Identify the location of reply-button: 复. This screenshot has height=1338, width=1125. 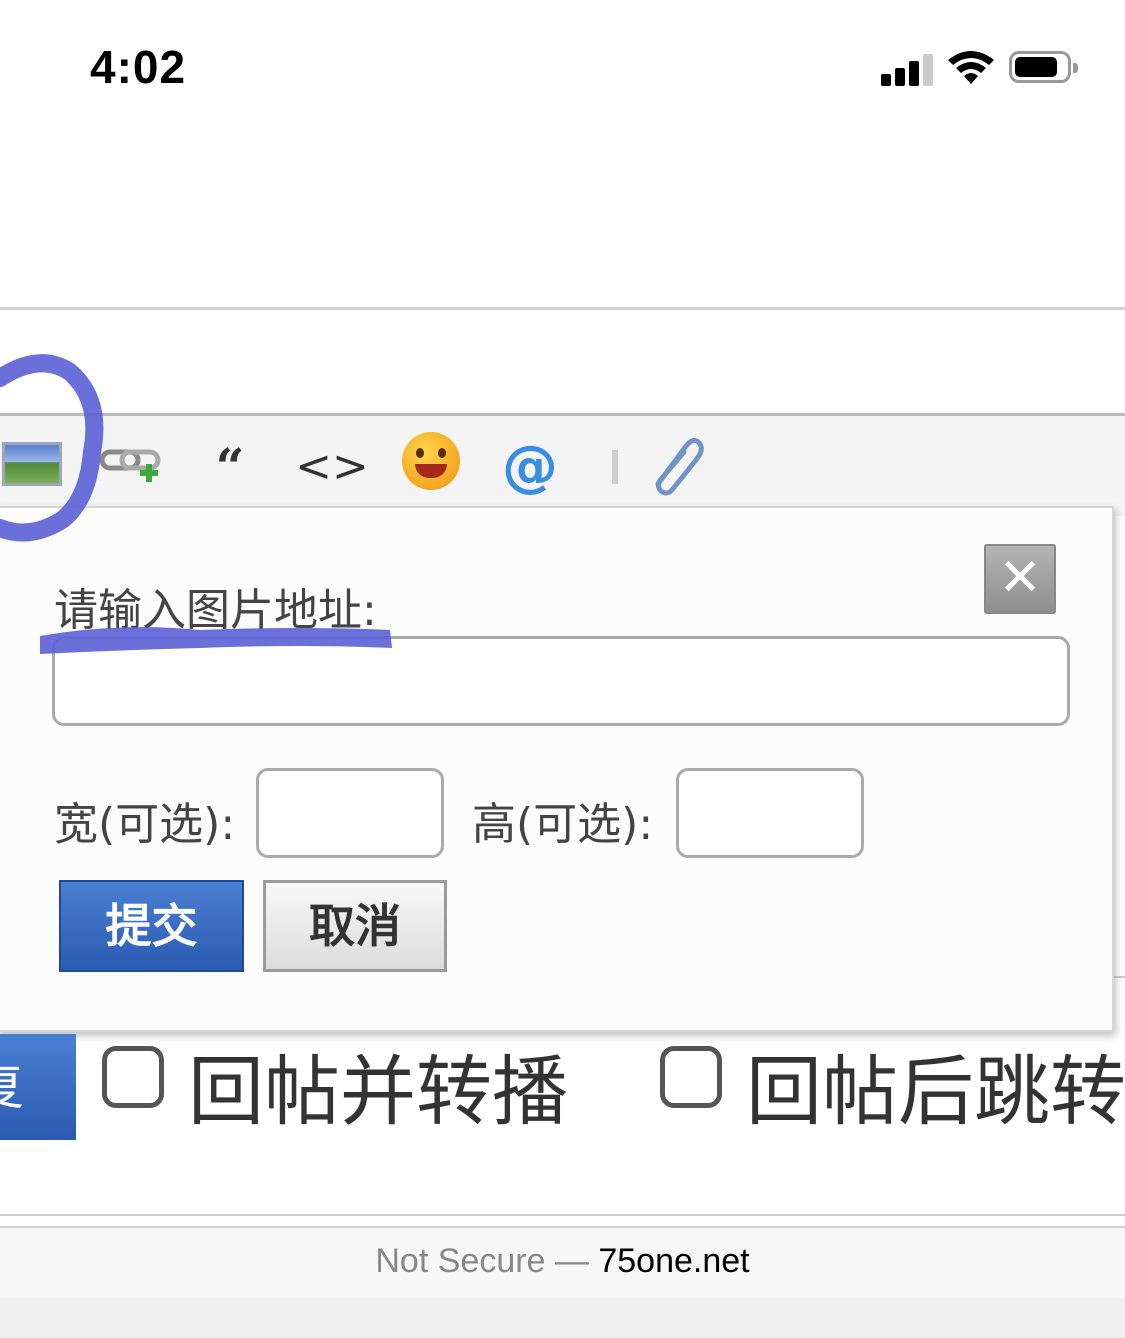
(38, 1087).